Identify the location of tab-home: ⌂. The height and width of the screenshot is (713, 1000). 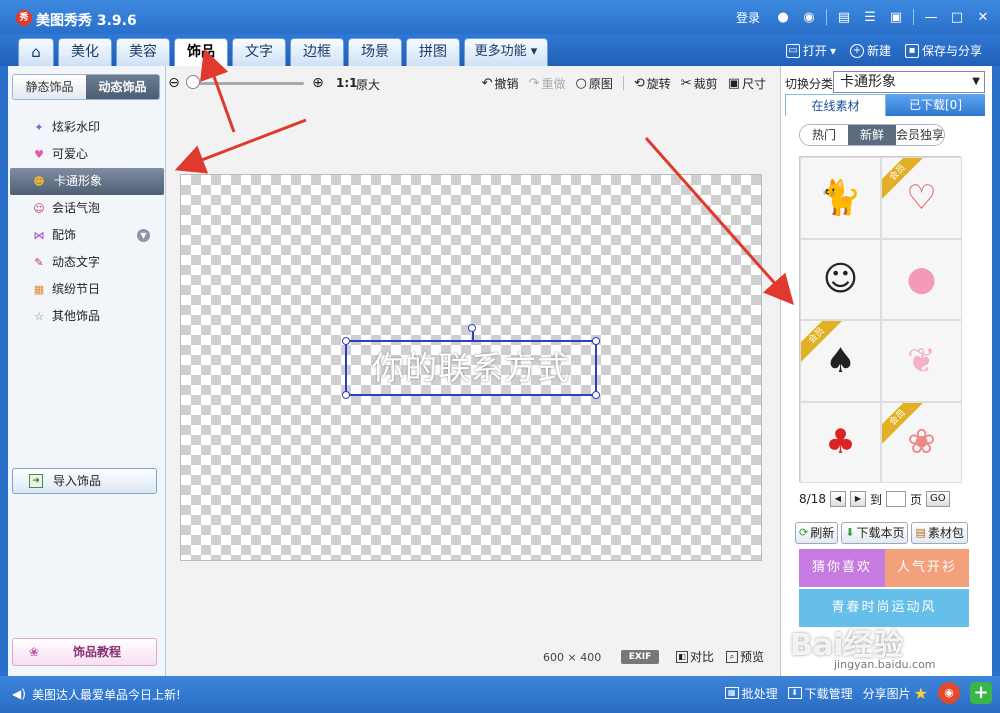
(36, 52).